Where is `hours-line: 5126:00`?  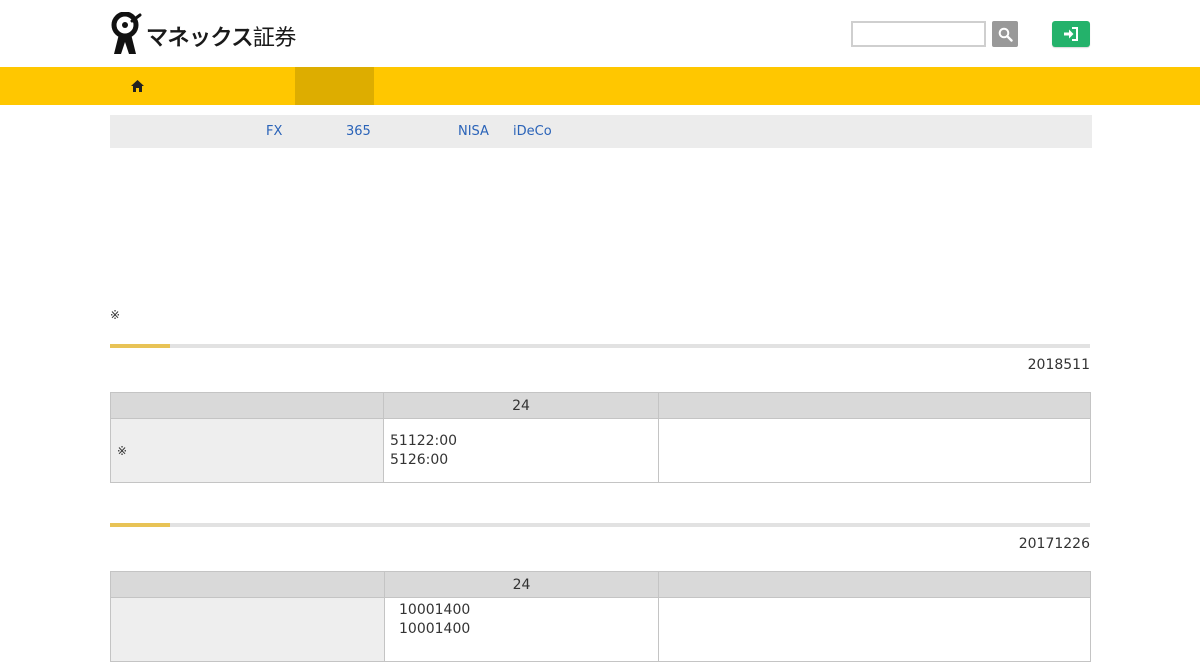 hours-line: 5126:00 is located at coordinates (419, 459).